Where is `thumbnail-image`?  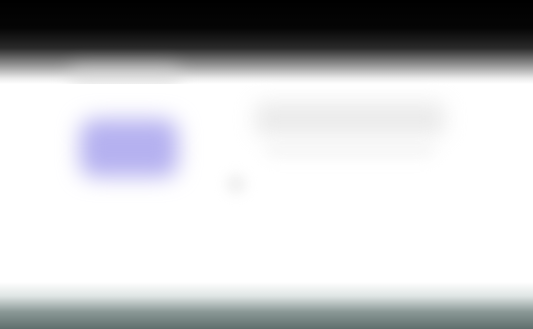 thumbnail-image is located at coordinates (129, 148).